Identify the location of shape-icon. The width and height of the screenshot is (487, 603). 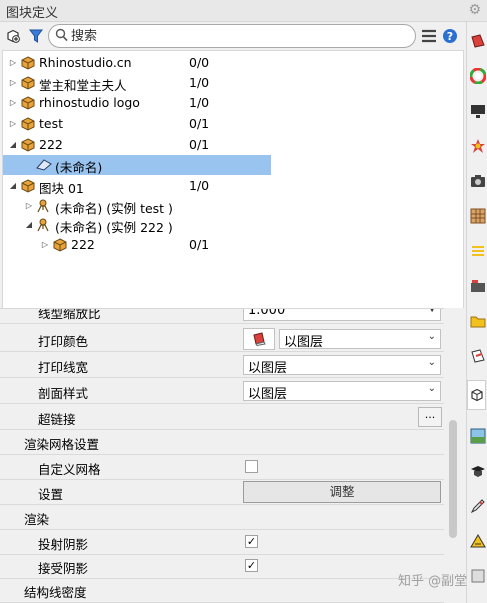
(44, 165).